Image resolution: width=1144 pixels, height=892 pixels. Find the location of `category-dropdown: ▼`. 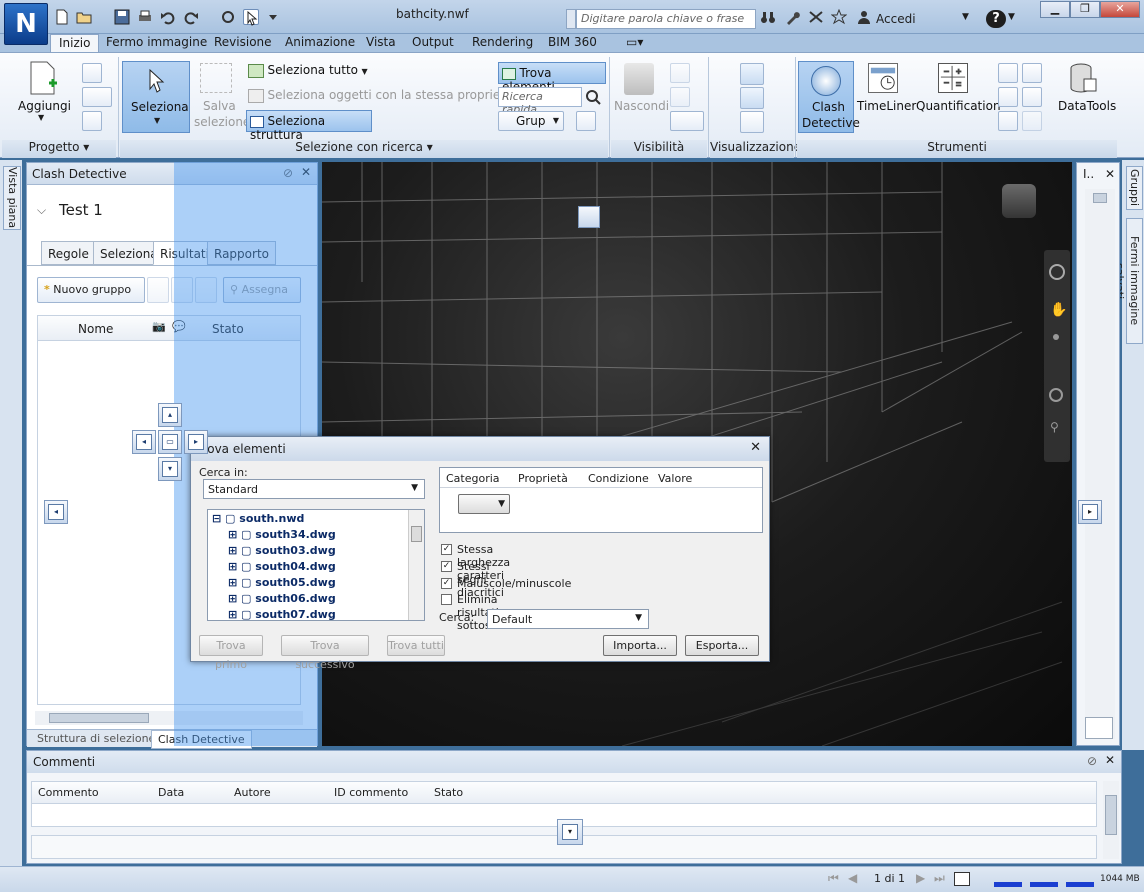

category-dropdown: ▼ is located at coordinates (484, 504).